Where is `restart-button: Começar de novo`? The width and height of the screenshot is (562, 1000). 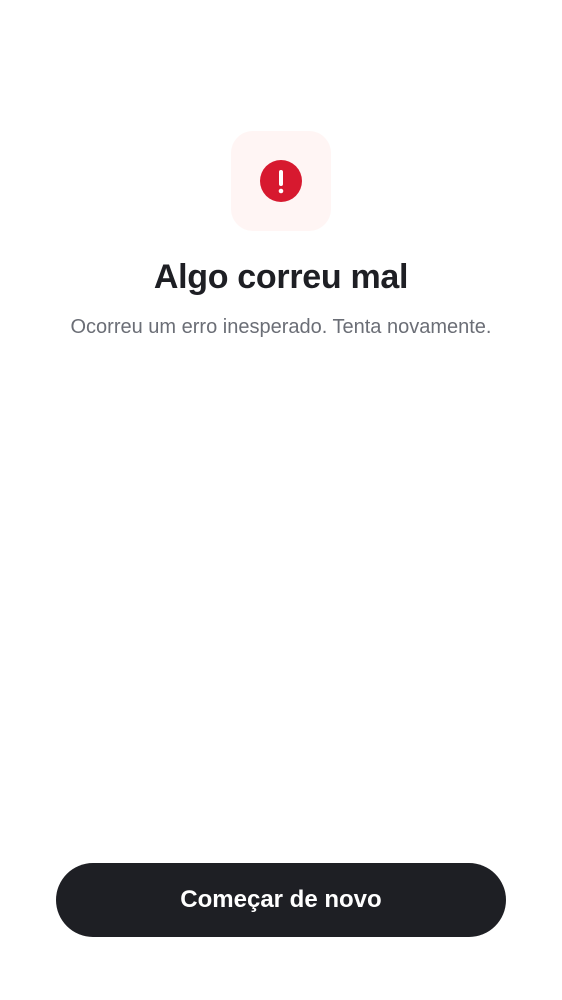 restart-button: Começar de novo is located at coordinates (281, 900).